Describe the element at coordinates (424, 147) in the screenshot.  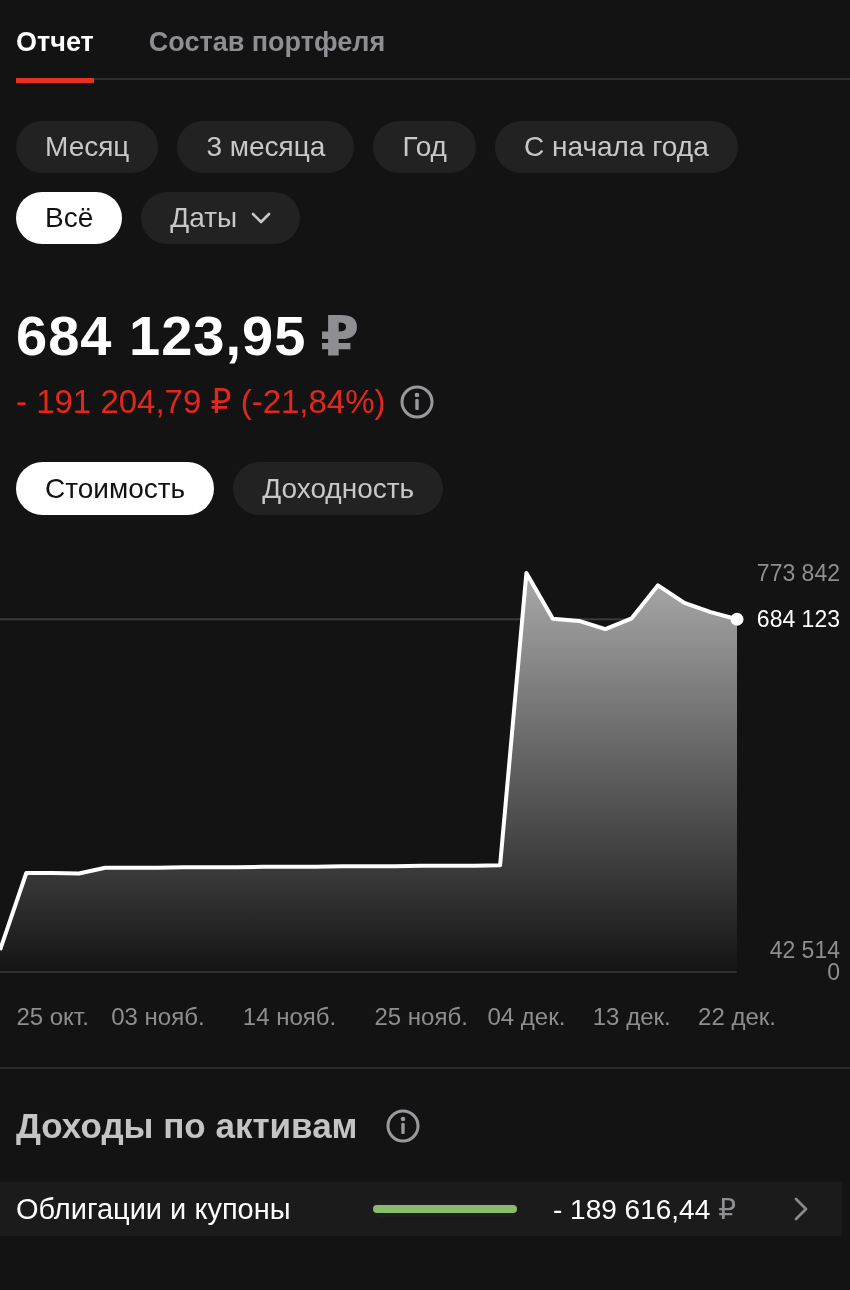
I see `period-chip: Год` at that location.